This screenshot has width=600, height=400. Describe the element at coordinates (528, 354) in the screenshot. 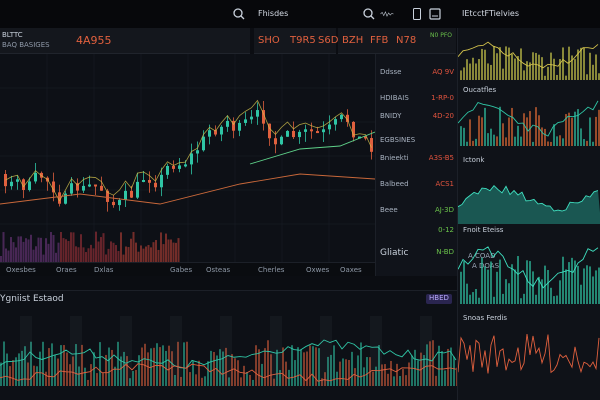

I see `side-panel-5: Snoas Ferdis` at that location.